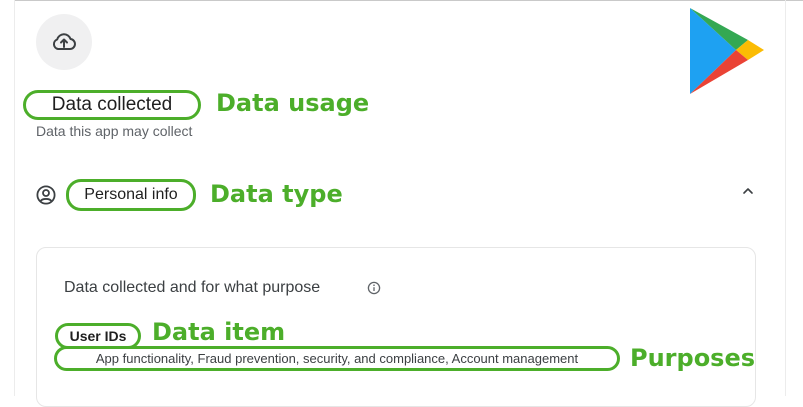 This screenshot has height=407, width=803. I want to click on section-personal-info: Personal info, so click(131, 195).